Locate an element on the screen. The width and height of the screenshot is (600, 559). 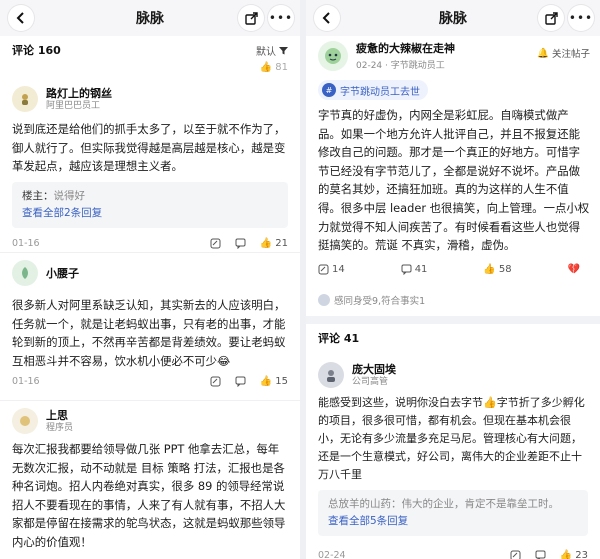
view-all-replies-link: 查看全部2条回复 is located at coordinates (150, 213).